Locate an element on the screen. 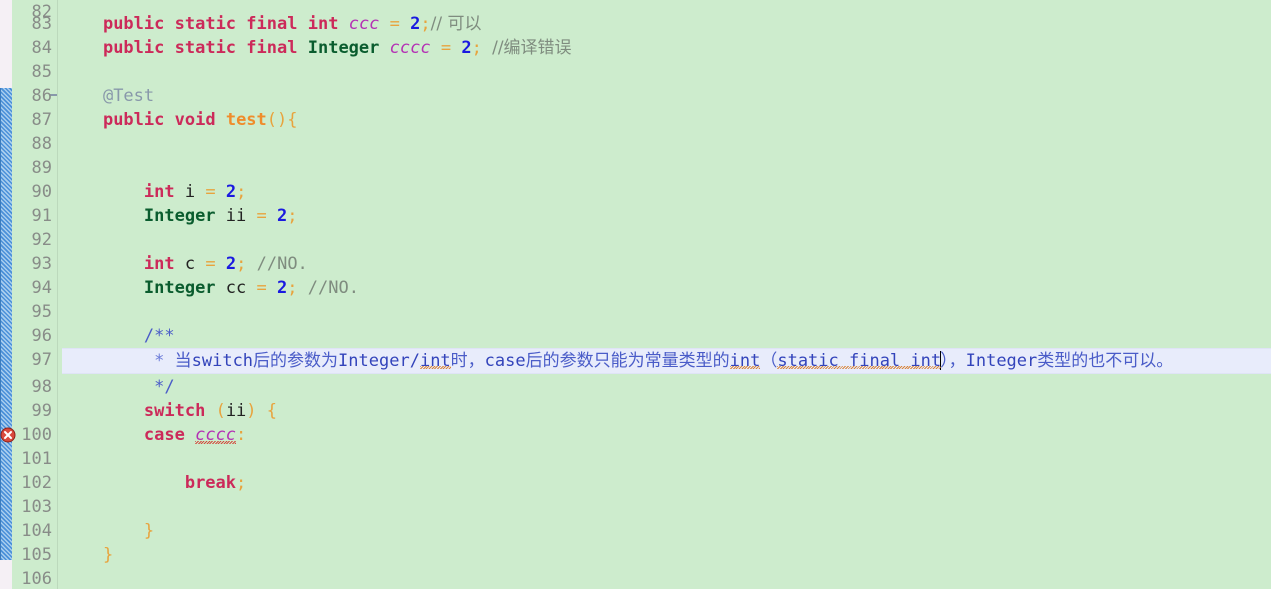 Image resolution: width=1271 pixels, height=589 pixels. line-number: 93 is located at coordinates (41, 264).